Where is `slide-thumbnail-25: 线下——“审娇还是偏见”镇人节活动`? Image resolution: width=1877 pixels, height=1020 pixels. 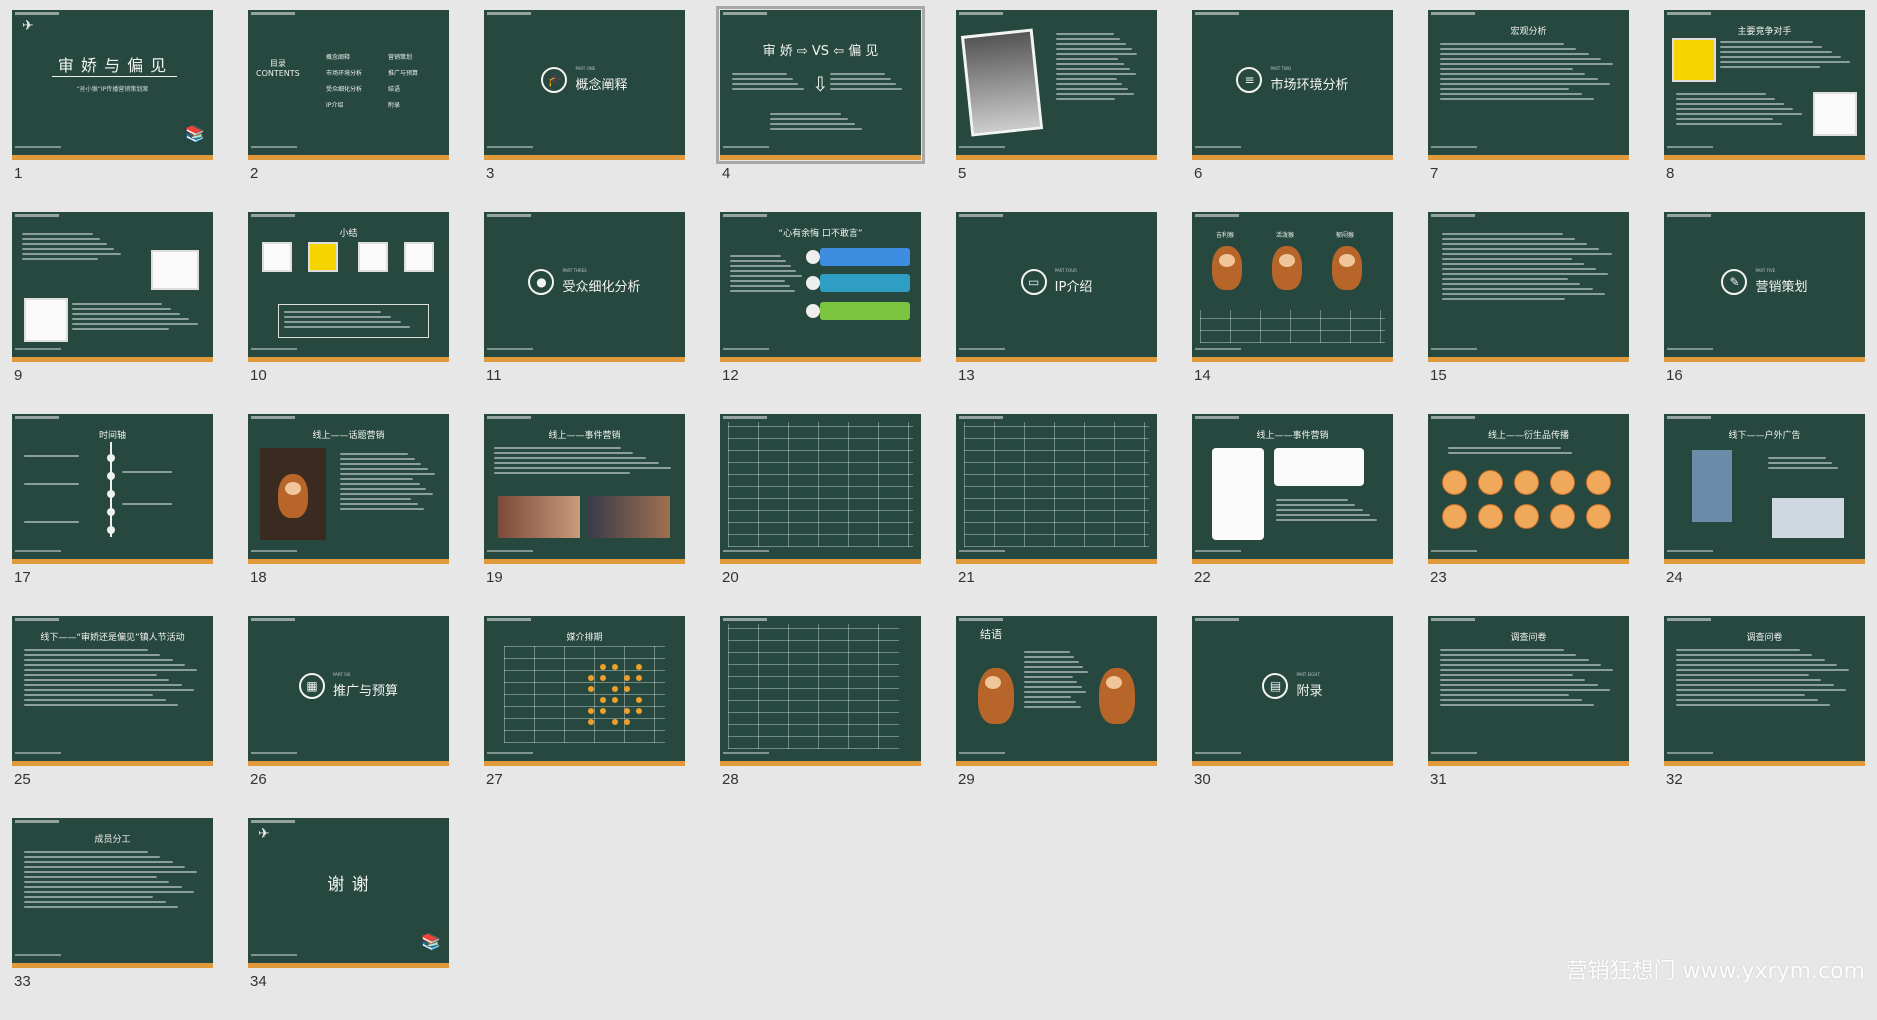
slide-thumbnail-25: 线下——“审娇还是偏见”镇人节活动 is located at coordinates (112, 691).